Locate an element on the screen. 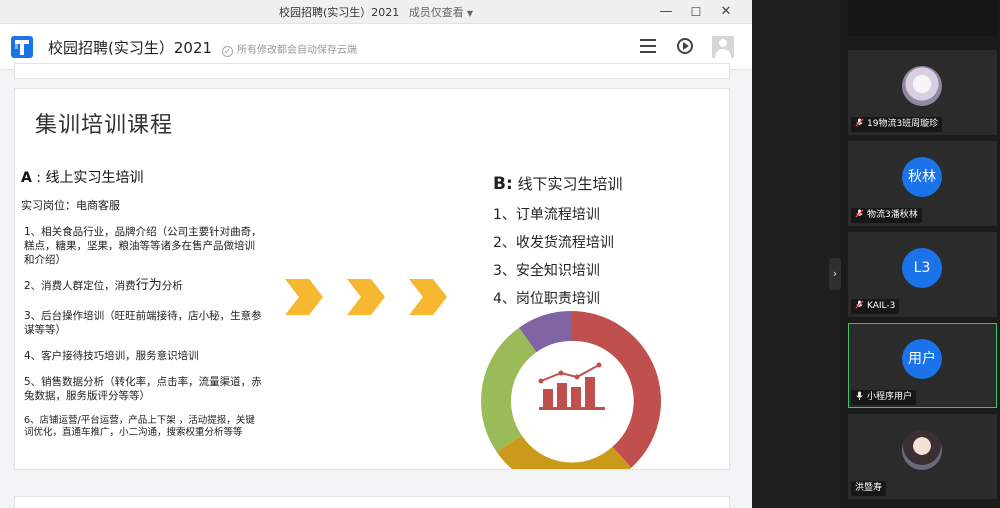 This screenshot has width=1000, height=508. participant-name: 19物流3班周璇珍 is located at coordinates (903, 124).